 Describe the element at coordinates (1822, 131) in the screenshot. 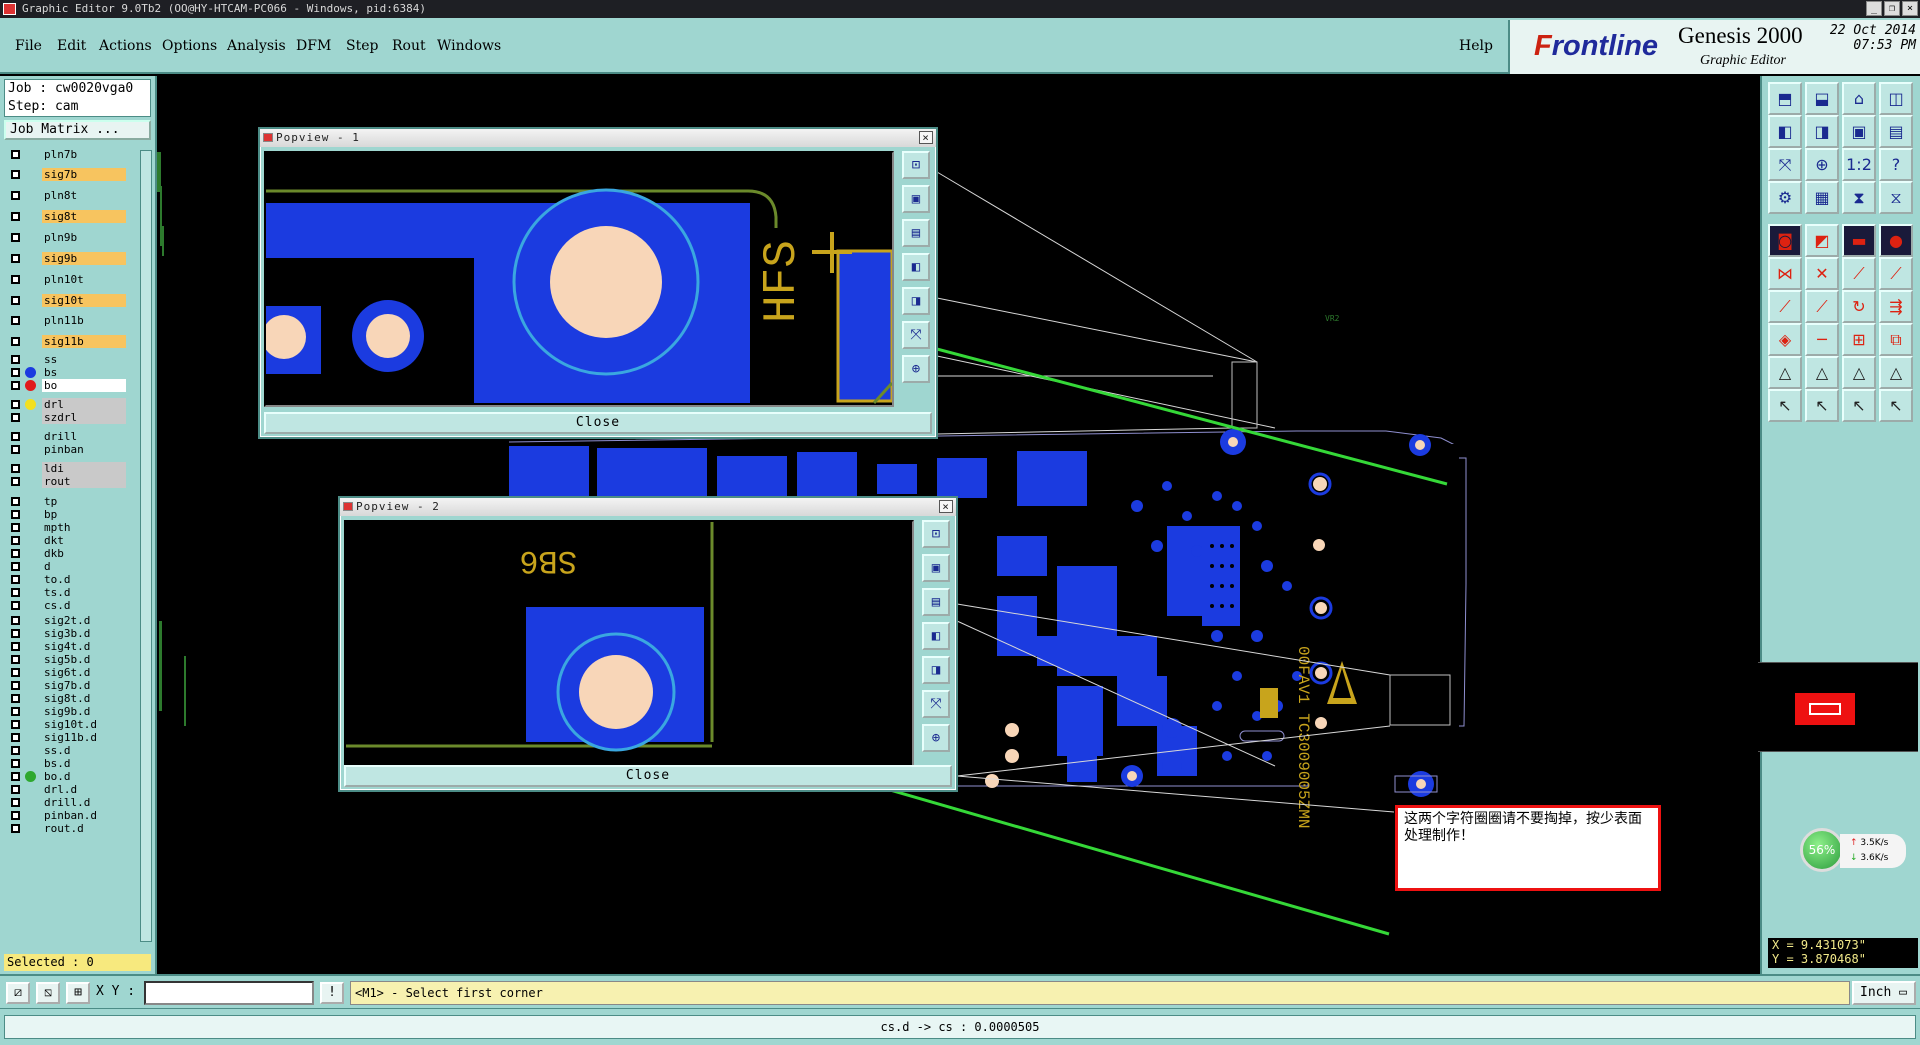

I see `pan-right-icon: ◨` at that location.